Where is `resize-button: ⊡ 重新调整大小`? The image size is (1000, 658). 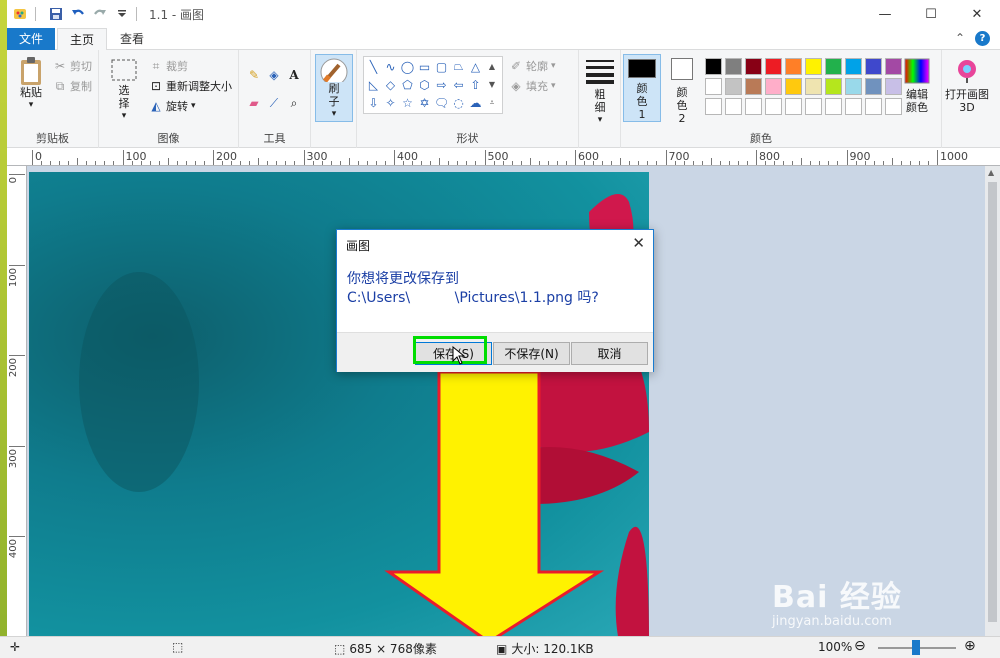 resize-button: ⊡ 重新调整大小 is located at coordinates (190, 86).